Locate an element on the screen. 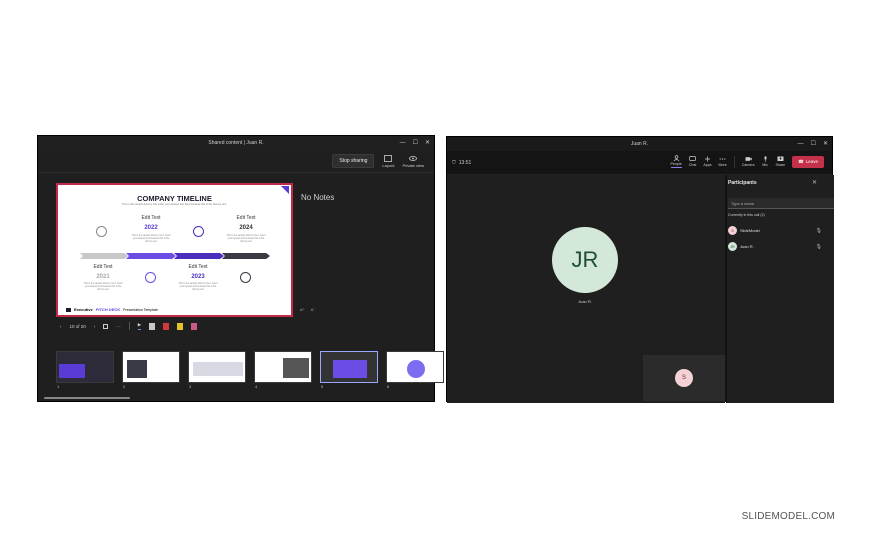 Image resolution: width=870 pixels, height=539 pixels. camera-button: Camera is located at coordinates (748, 161).